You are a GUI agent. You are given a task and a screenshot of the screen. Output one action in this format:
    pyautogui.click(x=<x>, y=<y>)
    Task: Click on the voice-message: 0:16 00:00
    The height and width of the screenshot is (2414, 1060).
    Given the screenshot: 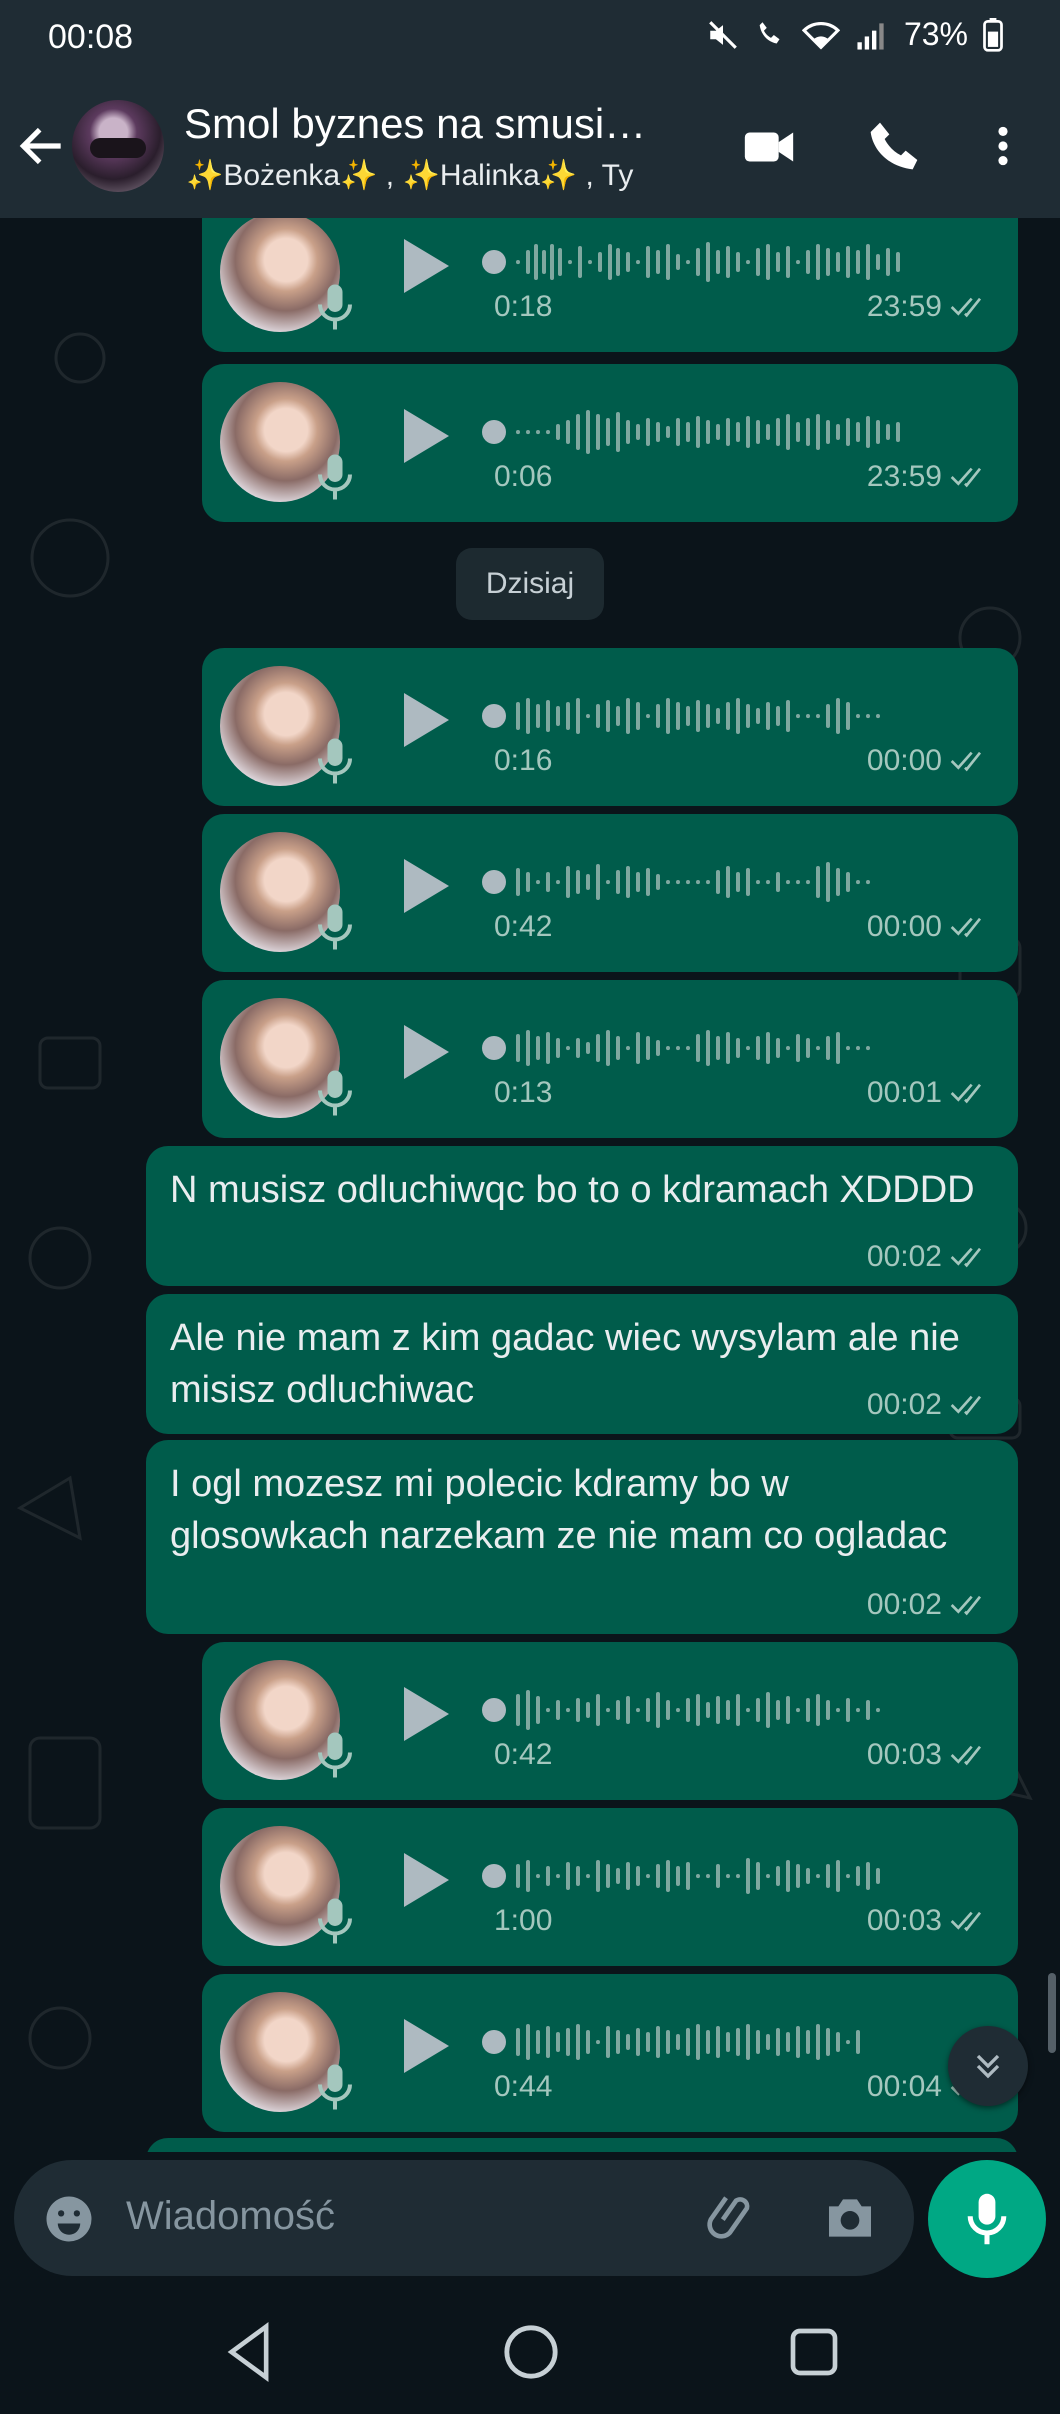 What is the action you would take?
    pyautogui.click(x=610, y=727)
    